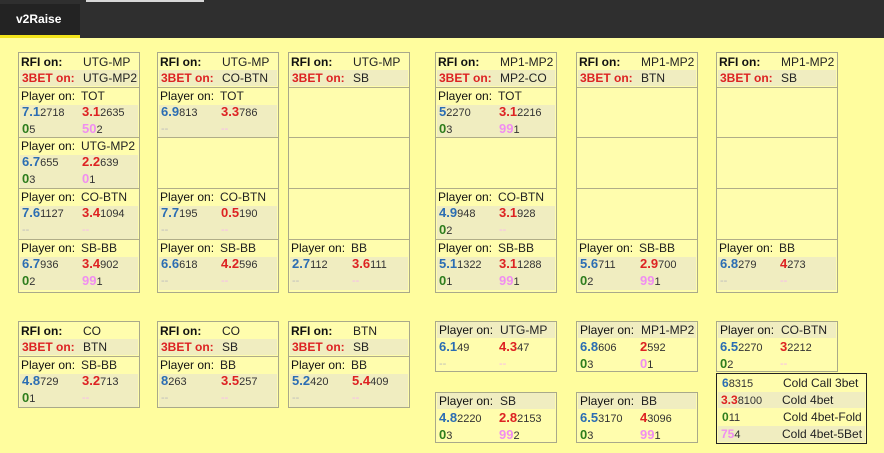 This screenshot has width=884, height=453. What do you see at coordinates (31, 161) in the screenshot?
I see `stat-main: 6.7` at bounding box center [31, 161].